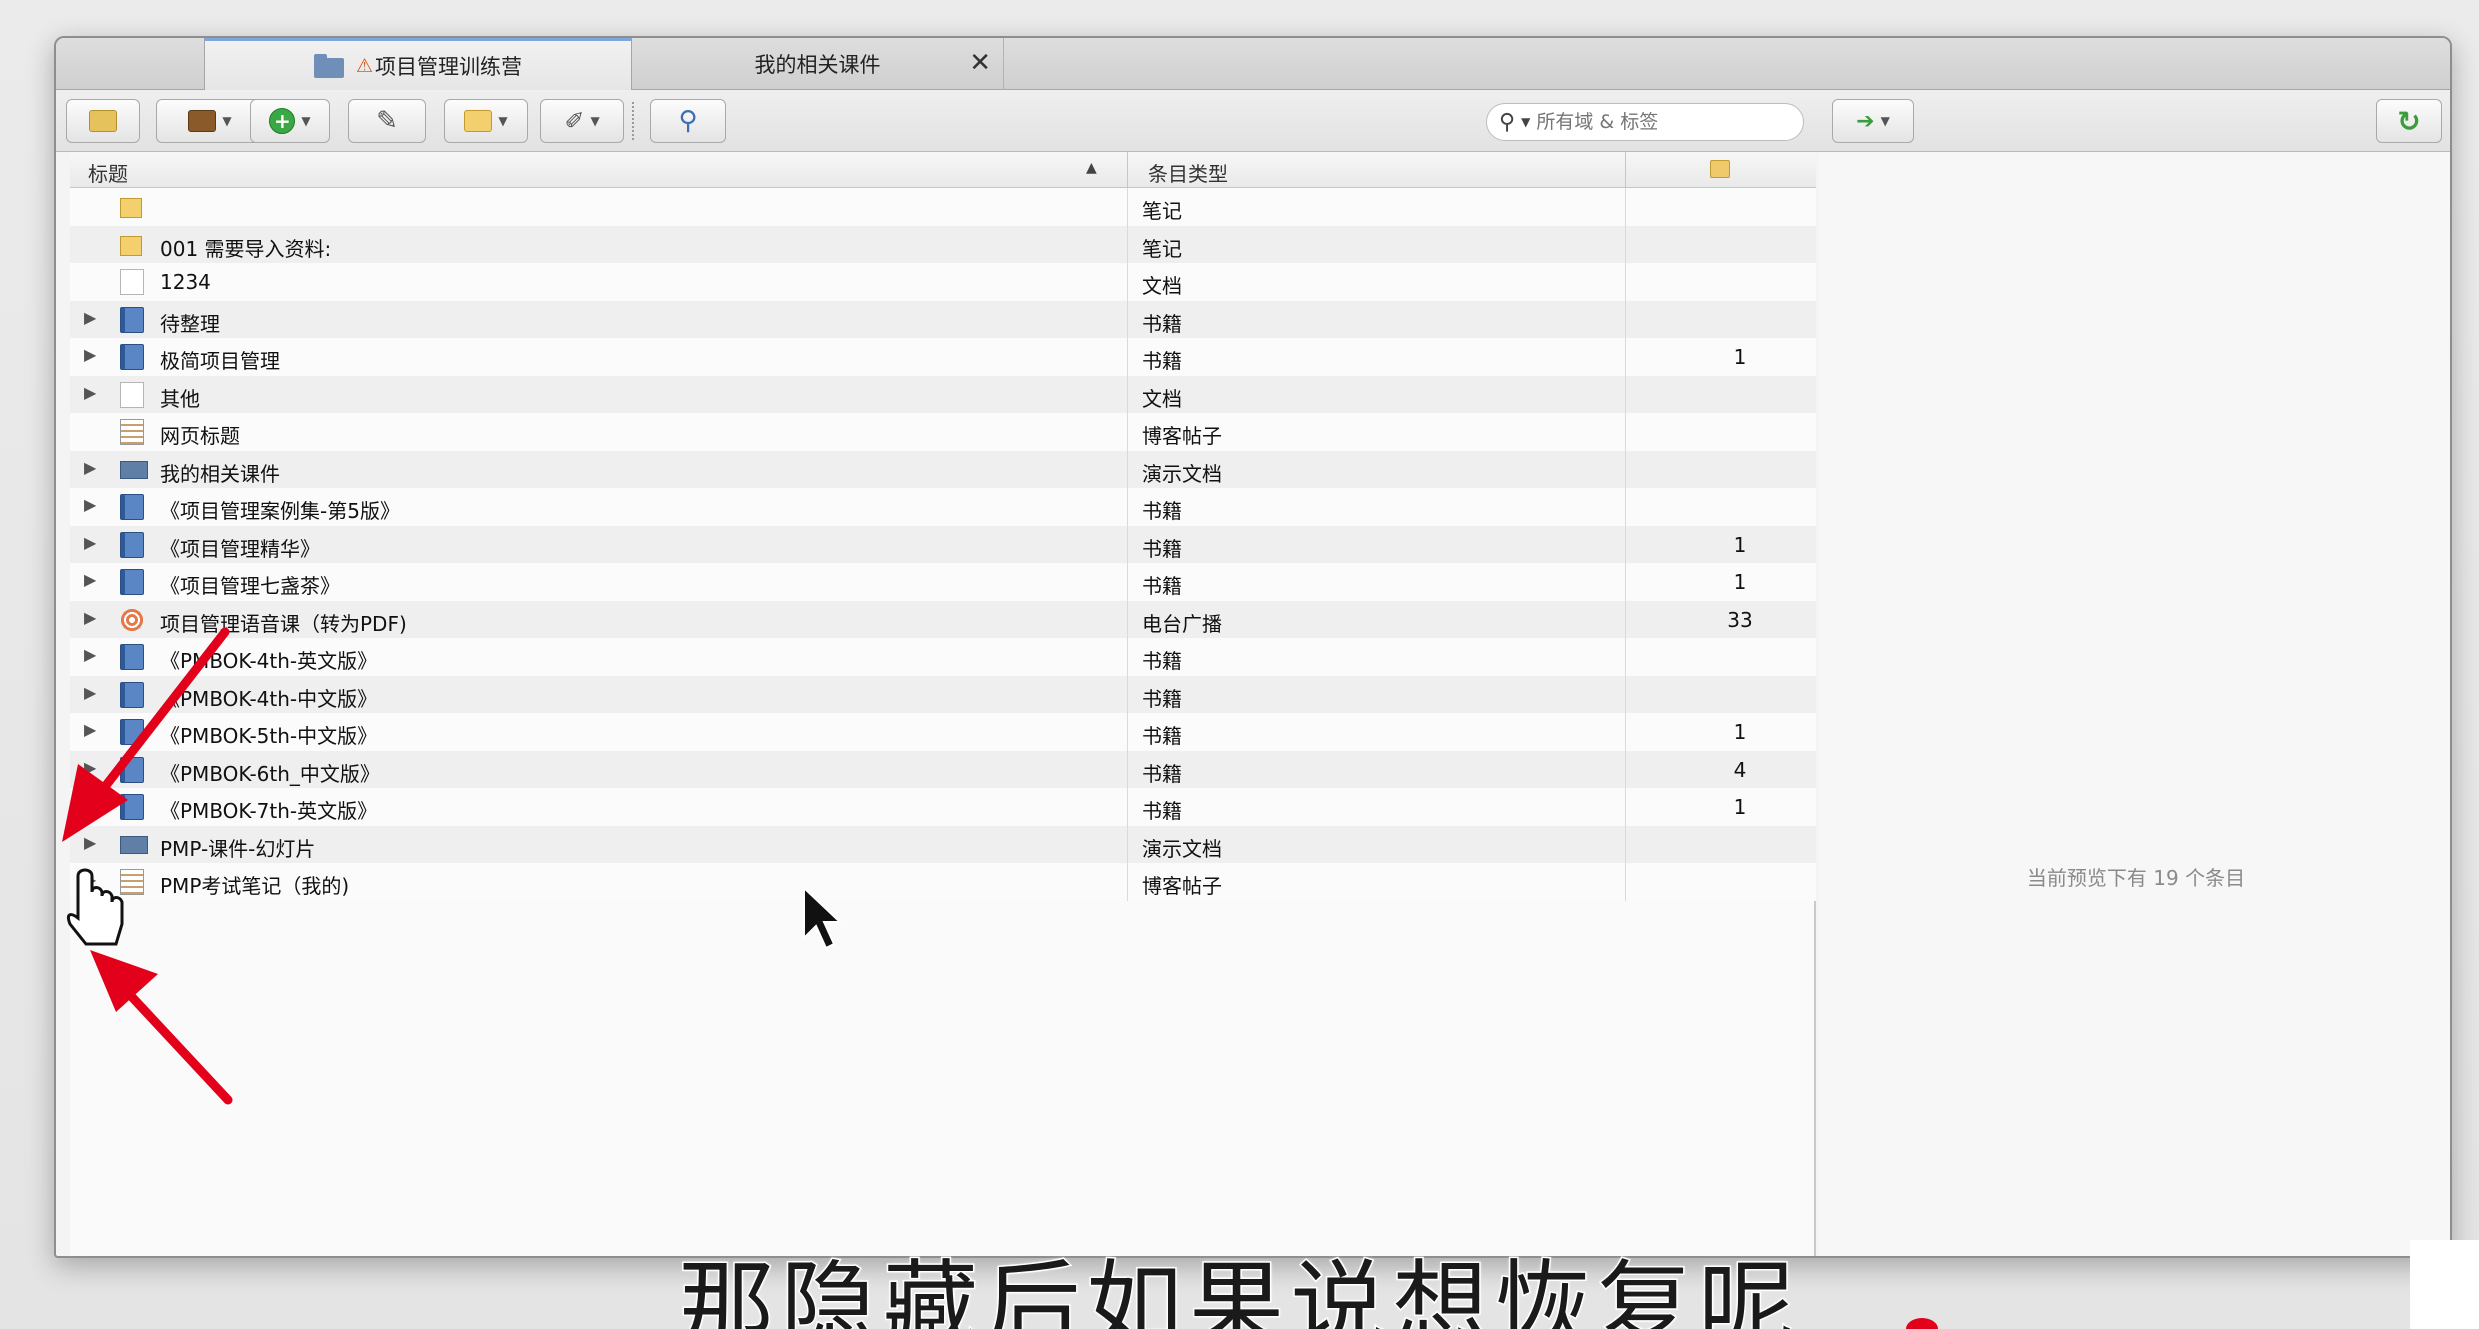 Image resolution: width=2479 pixels, height=1329 pixels. What do you see at coordinates (1651, 122) in the screenshot?
I see `search-input` at bounding box center [1651, 122].